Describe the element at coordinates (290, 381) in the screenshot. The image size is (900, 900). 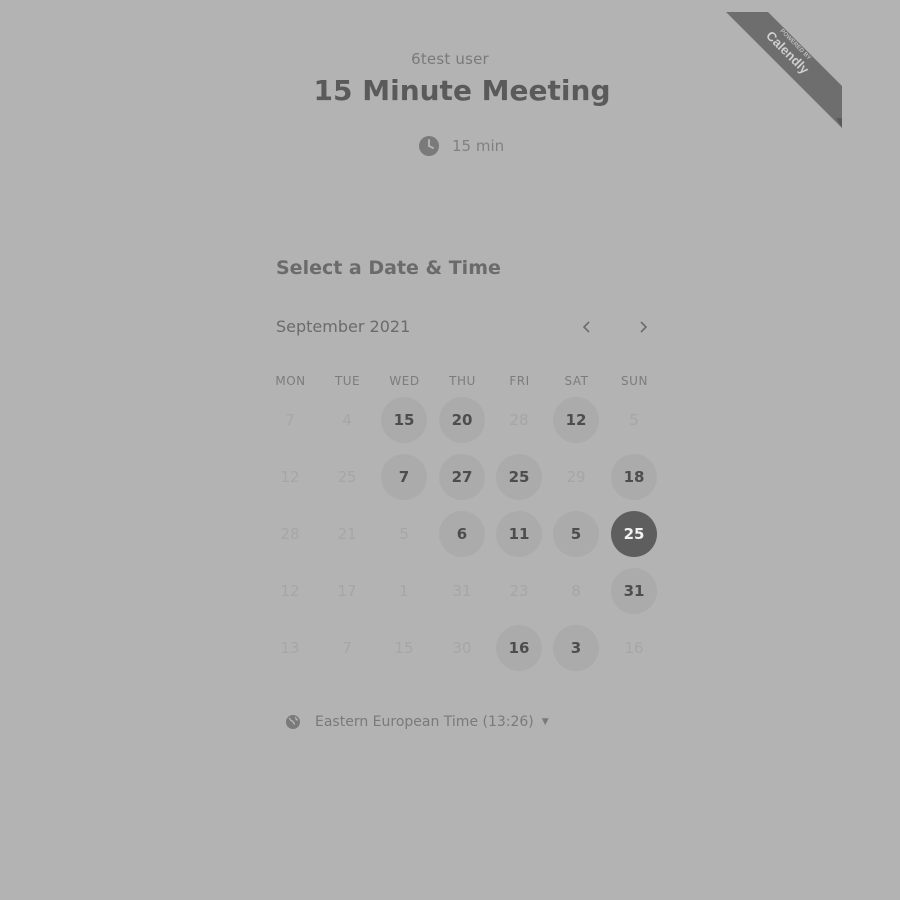
I see `weekday-mon: MON` at that location.